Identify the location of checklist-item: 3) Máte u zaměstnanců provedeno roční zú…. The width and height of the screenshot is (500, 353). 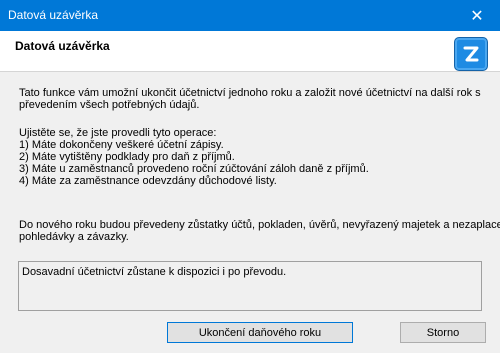
(194, 169).